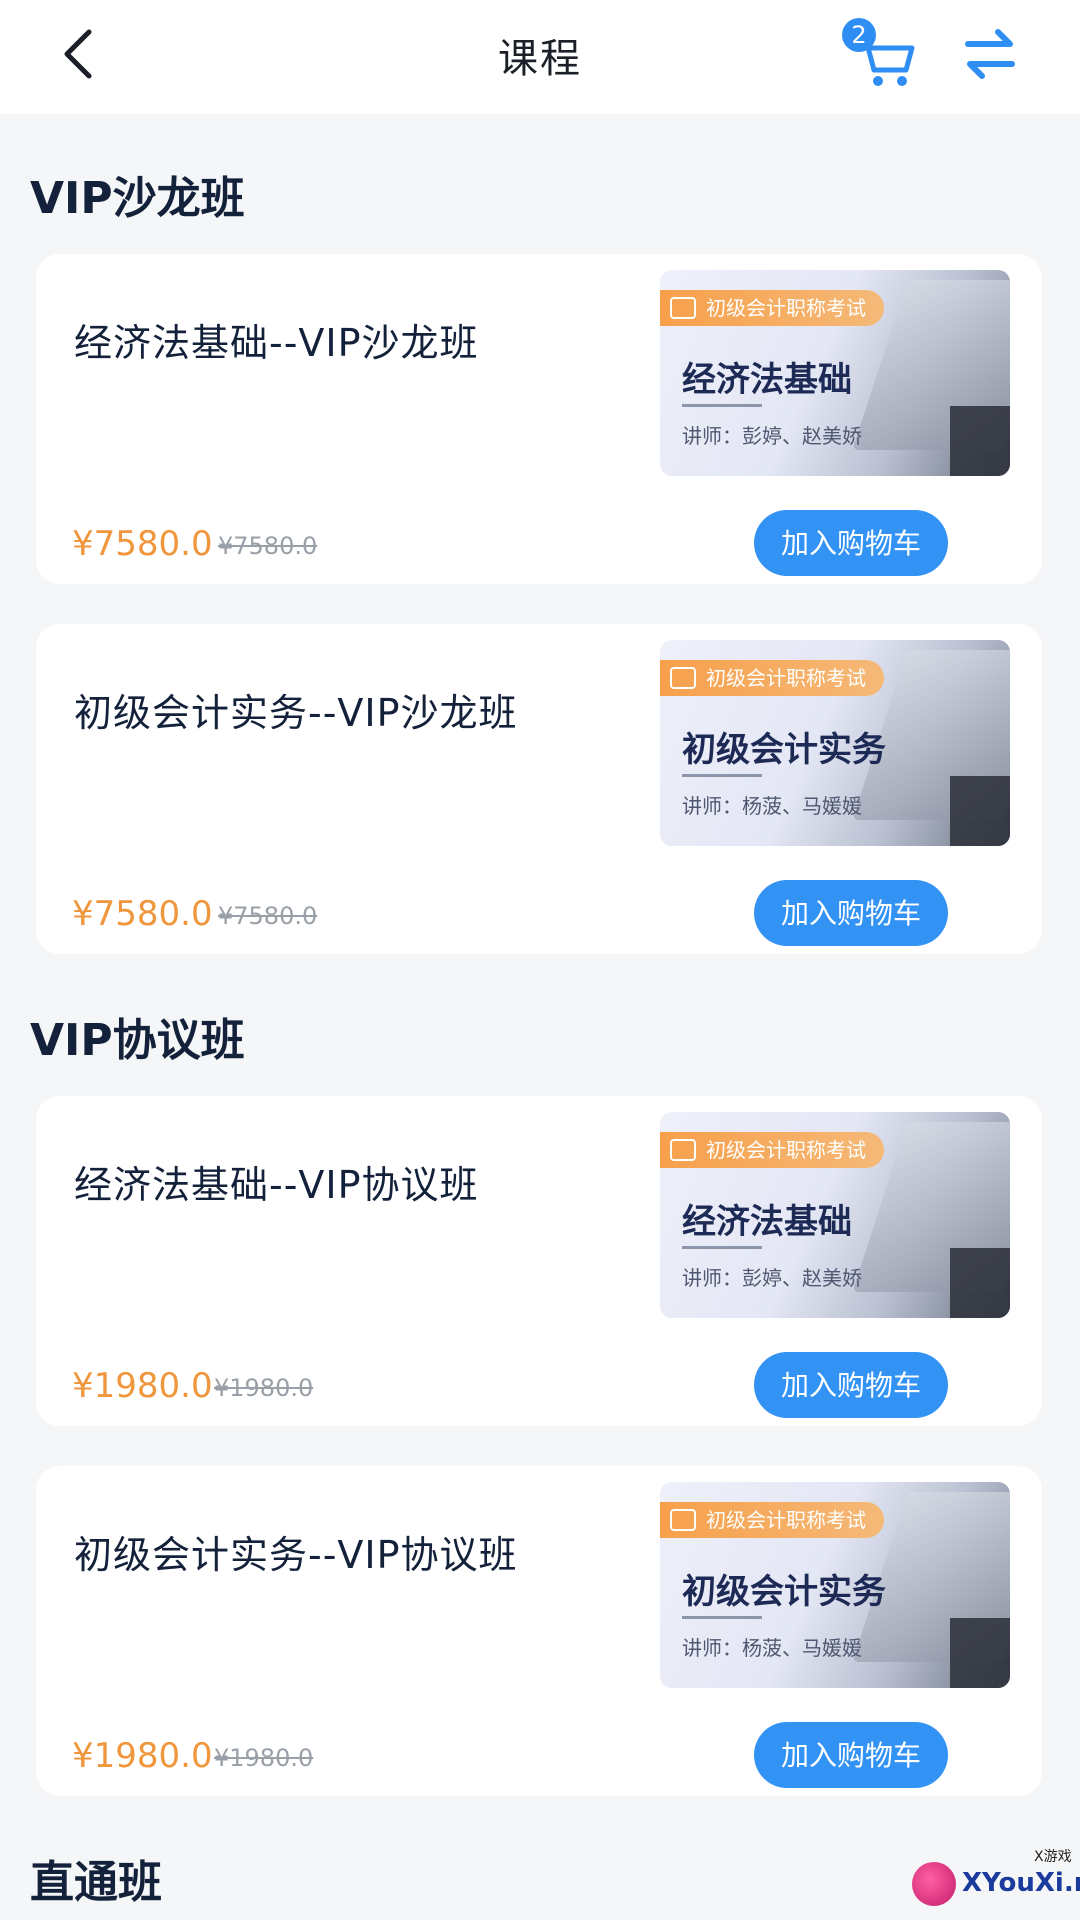 Image resolution: width=1080 pixels, height=1920 pixels. I want to click on watermark-text: XYouXi.net, so click(1021, 1883).